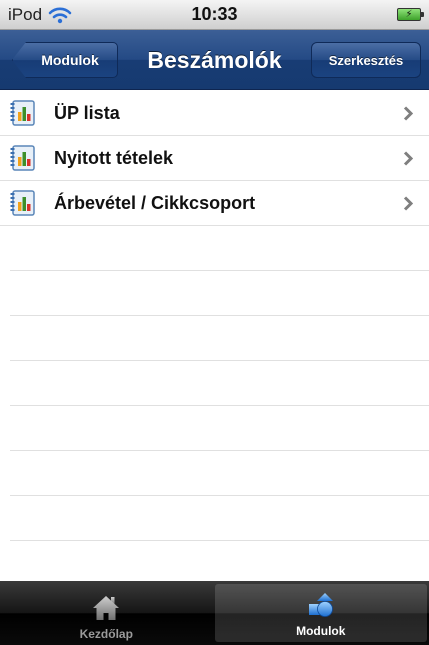 Image resolution: width=429 pixels, height=645 pixels. What do you see at coordinates (25, 14) in the screenshot?
I see `carrier-label: iPod` at bounding box center [25, 14].